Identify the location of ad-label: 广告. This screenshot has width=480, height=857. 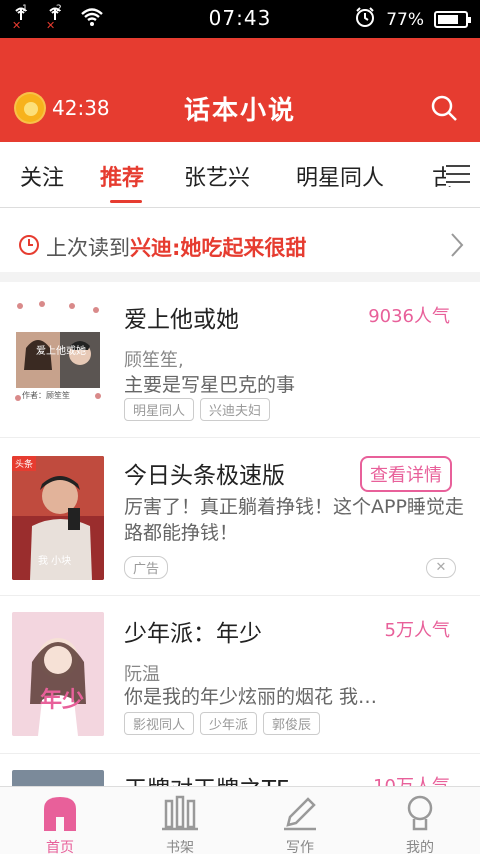
(146, 567).